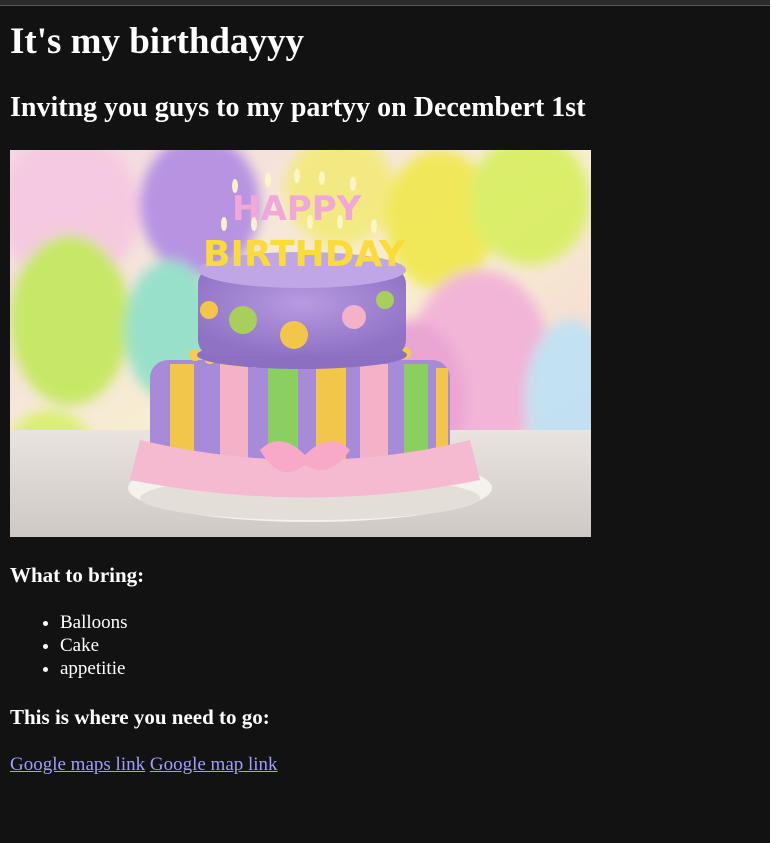 Image resolution: width=770 pixels, height=843 pixels. What do you see at coordinates (94, 668) in the screenshot?
I see `list-item: appetitie` at bounding box center [94, 668].